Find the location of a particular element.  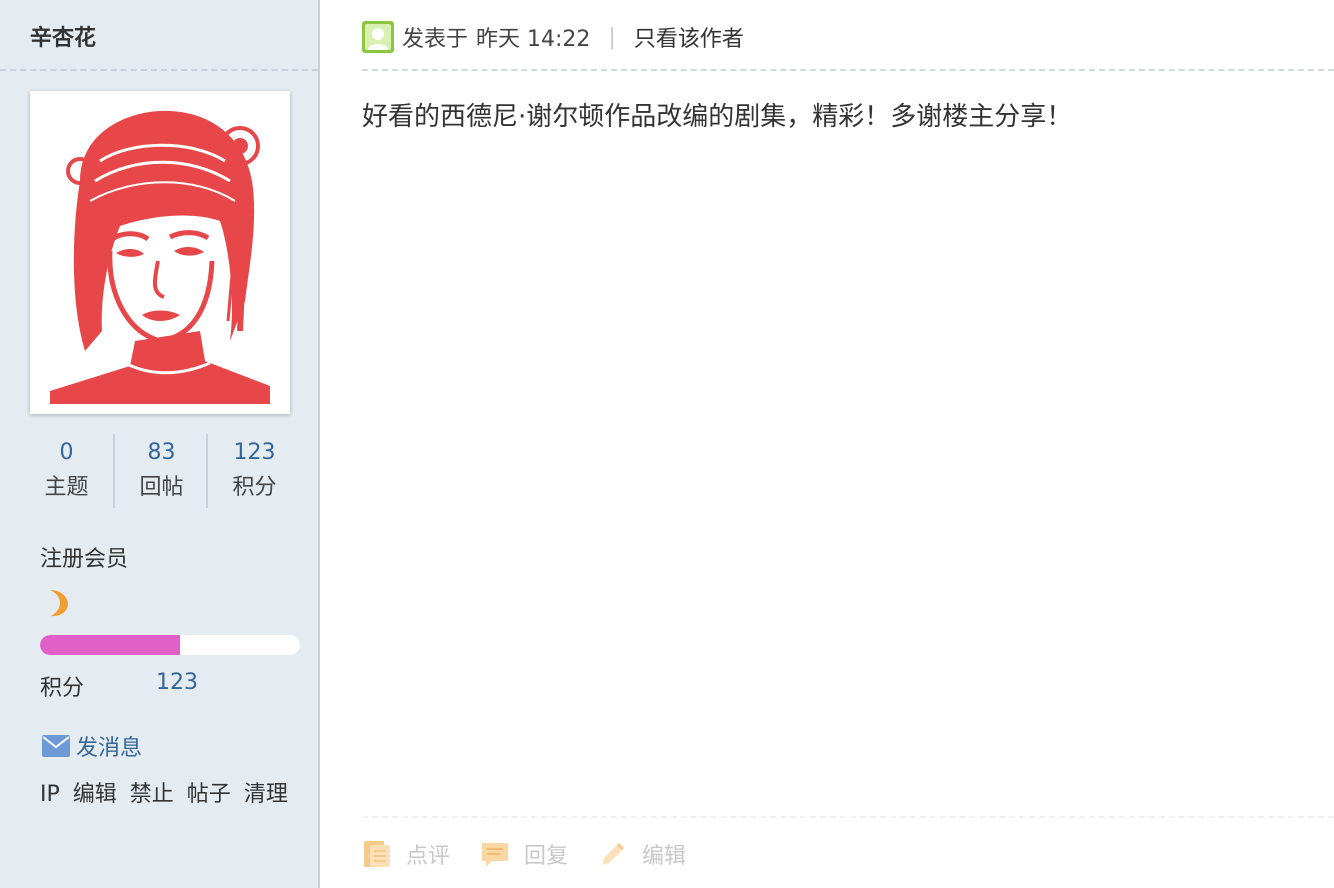

edit-button: 编辑 is located at coordinates (642, 854).